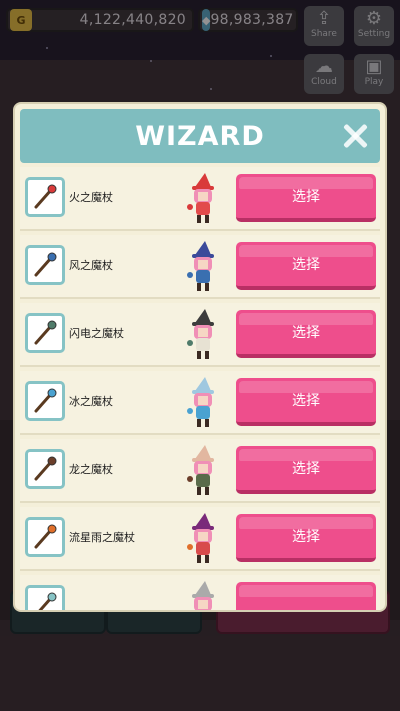  Describe the element at coordinates (91, 265) in the screenshot. I see `wand-name: 风之魔杖` at that location.